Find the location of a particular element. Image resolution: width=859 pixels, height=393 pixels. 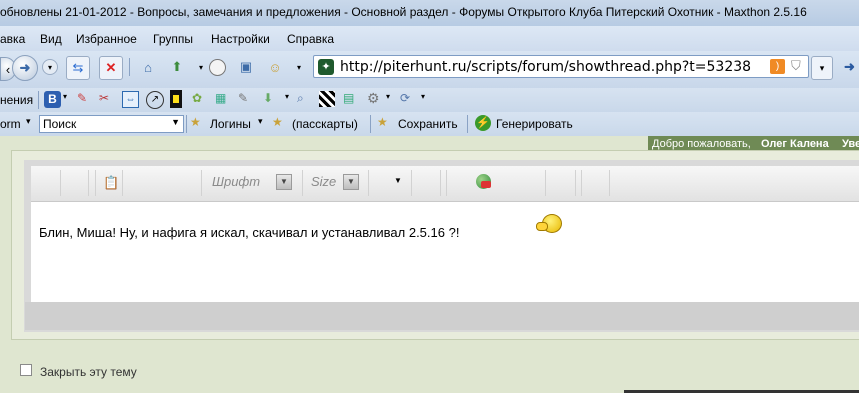

window-icon: ▣ is located at coordinates (246, 66).